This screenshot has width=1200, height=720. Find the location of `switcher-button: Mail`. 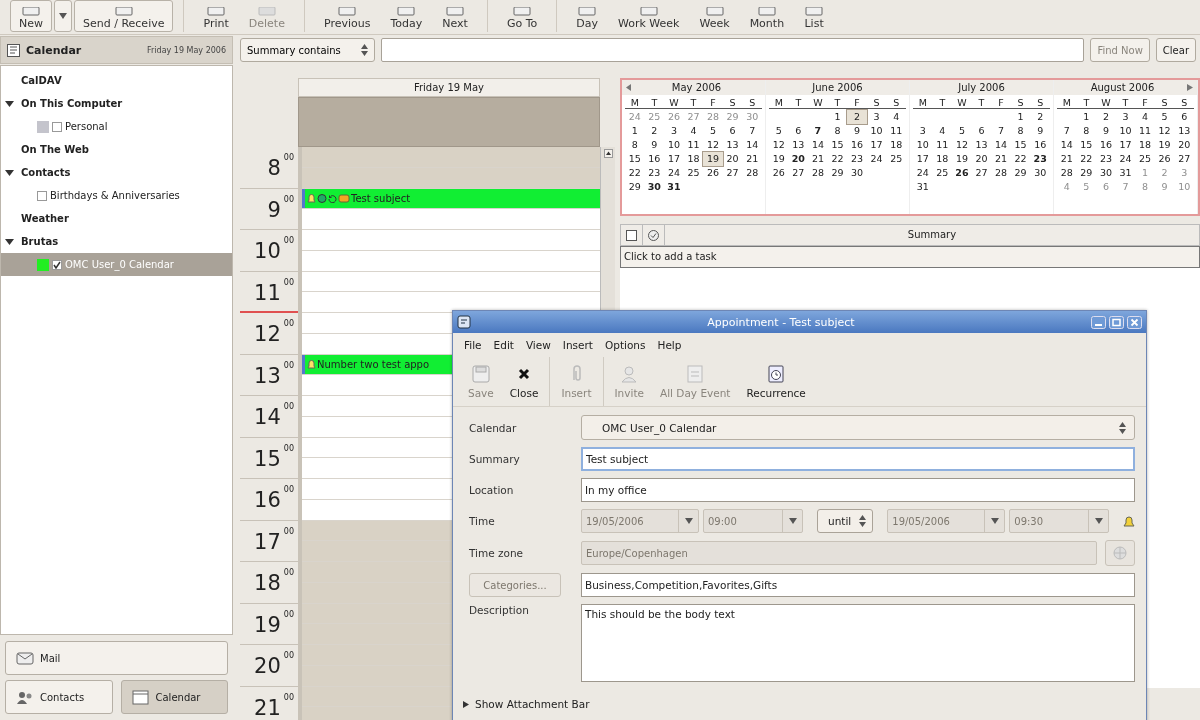

switcher-button: Mail is located at coordinates (116, 658).